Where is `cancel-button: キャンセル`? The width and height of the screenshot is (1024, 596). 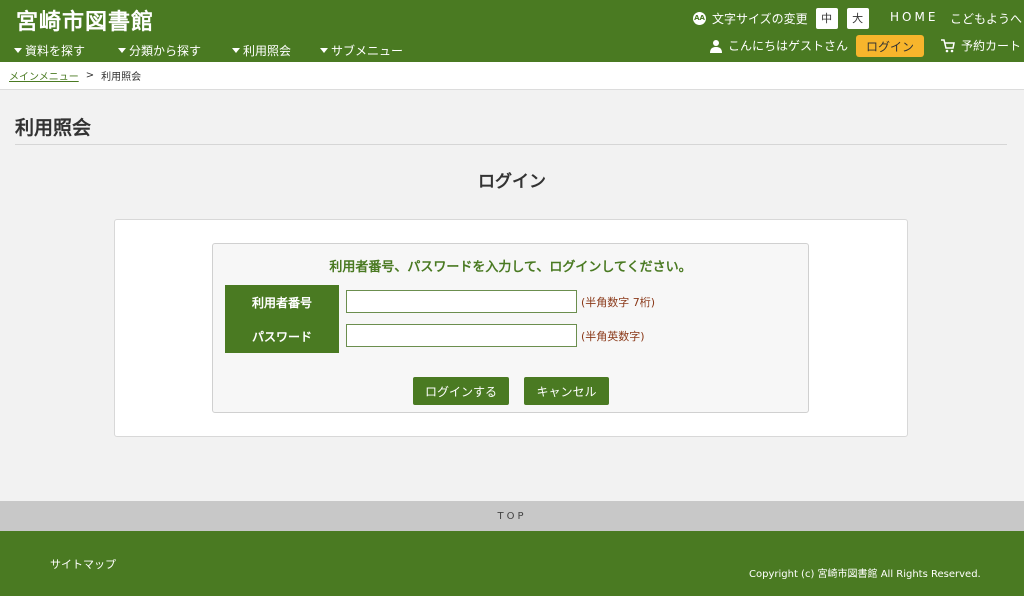 cancel-button: キャンセル is located at coordinates (566, 391).